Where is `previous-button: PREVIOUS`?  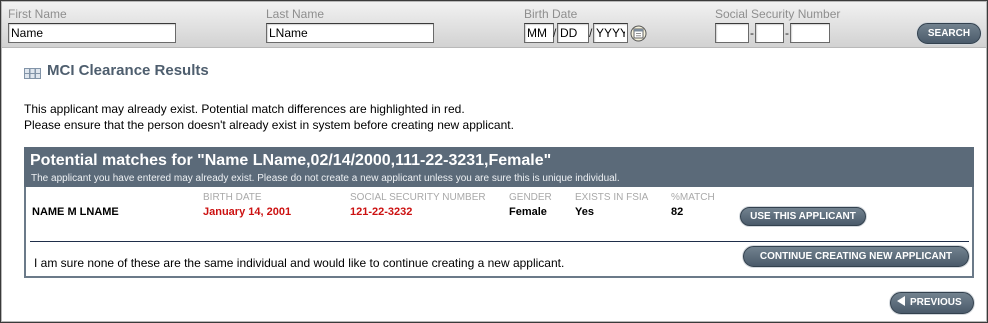 previous-button: PREVIOUS is located at coordinates (932, 303).